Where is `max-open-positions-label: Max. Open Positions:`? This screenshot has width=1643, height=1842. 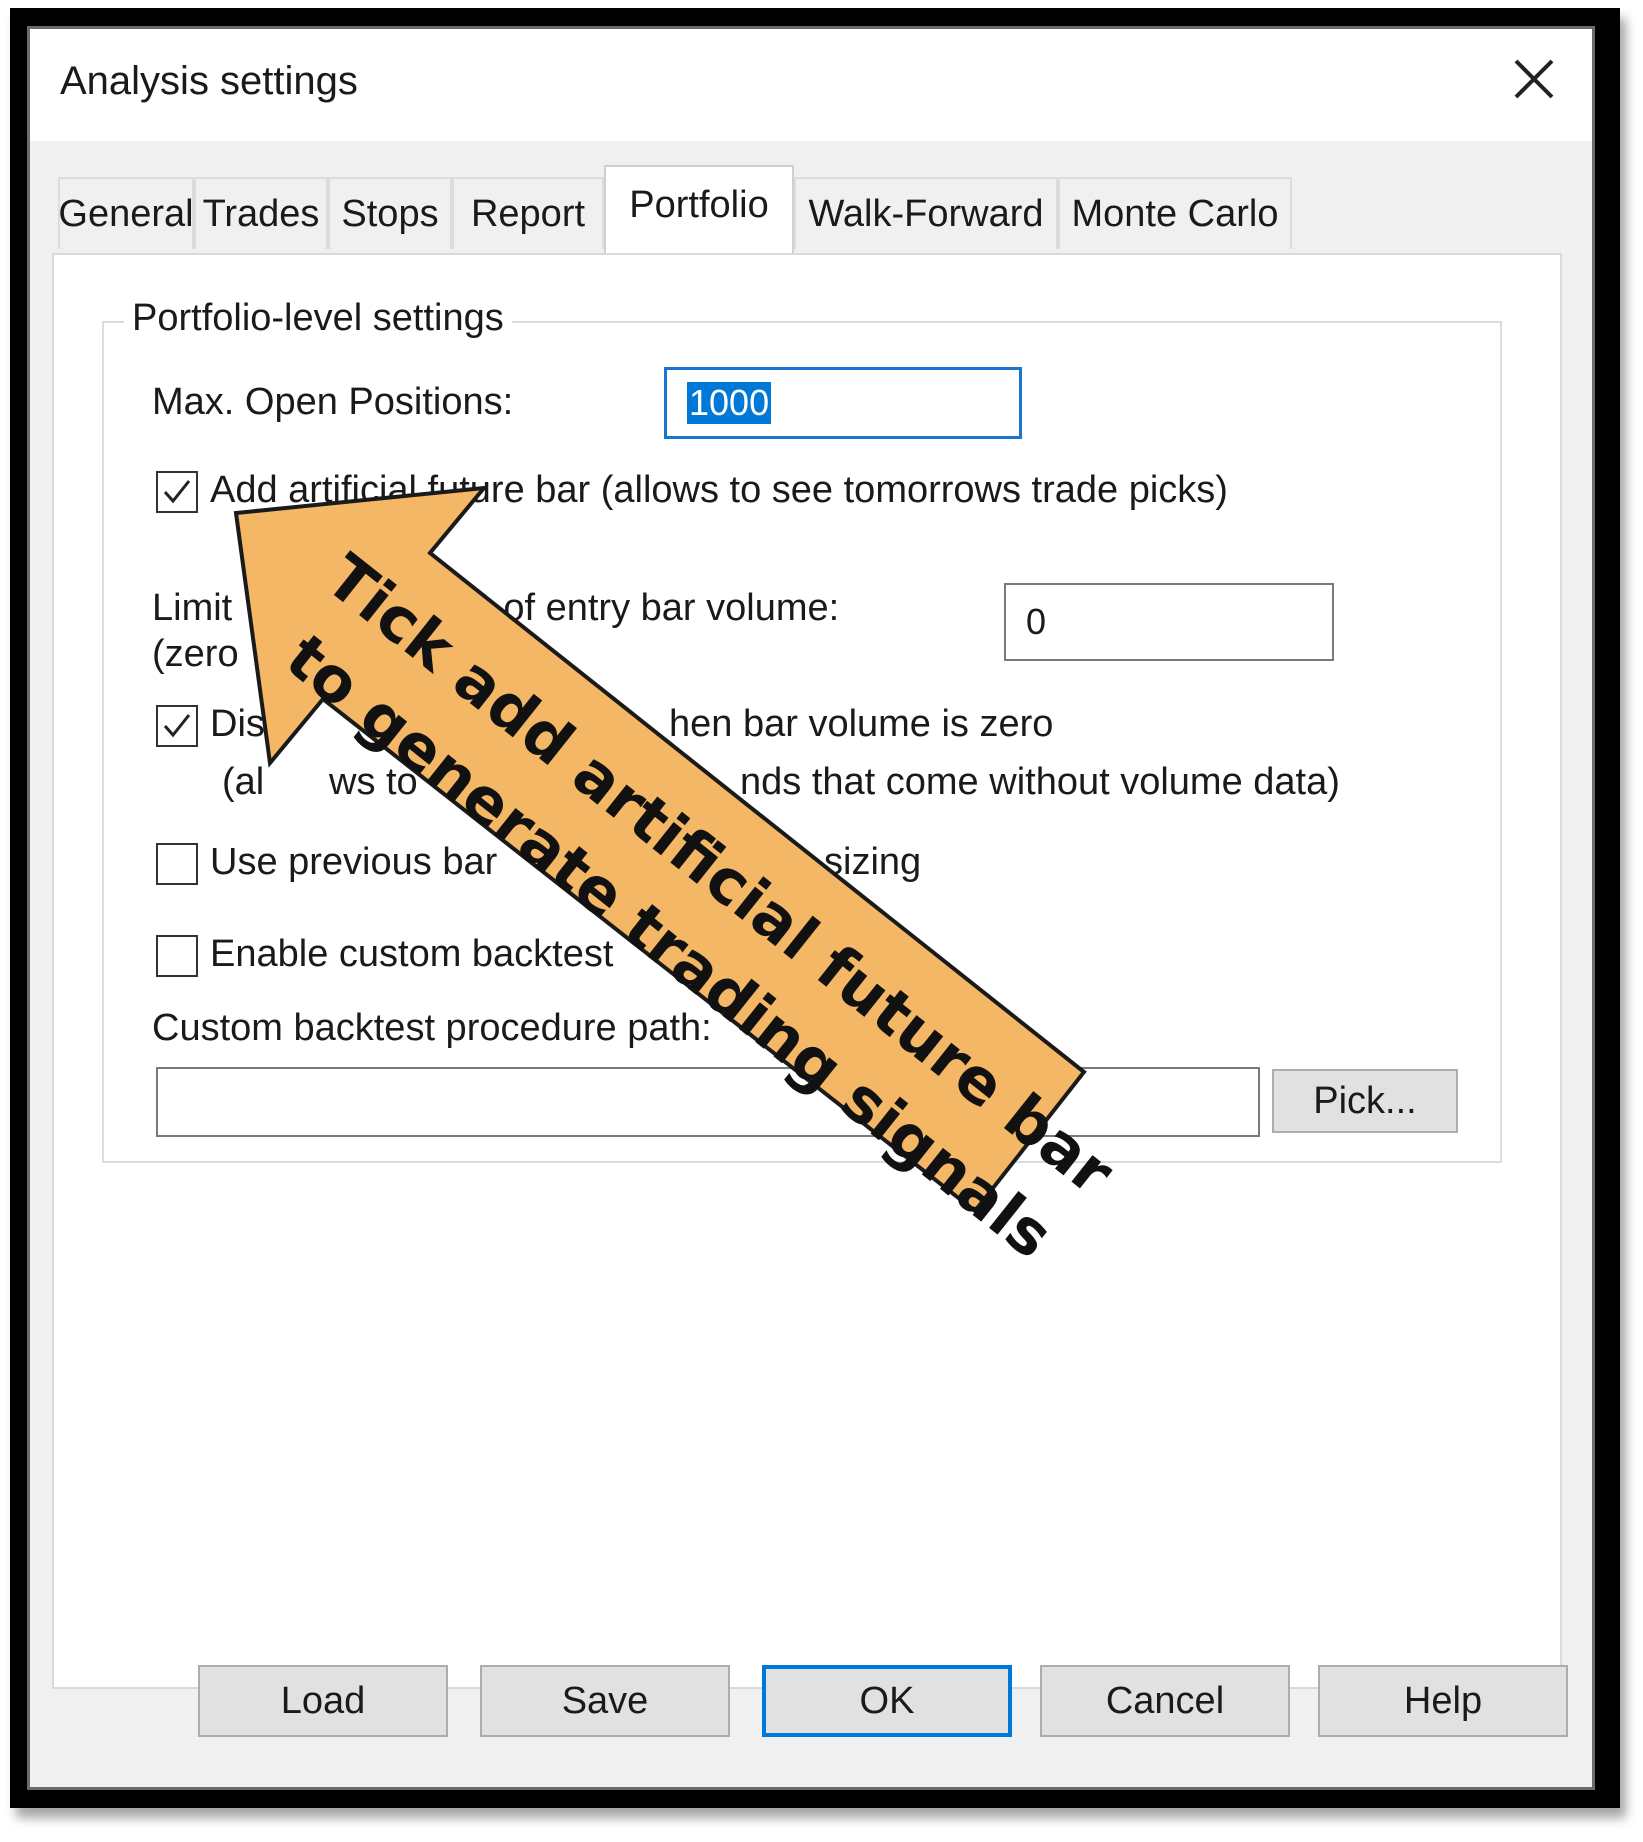
max-open-positions-label: Max. Open Positions: is located at coordinates (333, 402).